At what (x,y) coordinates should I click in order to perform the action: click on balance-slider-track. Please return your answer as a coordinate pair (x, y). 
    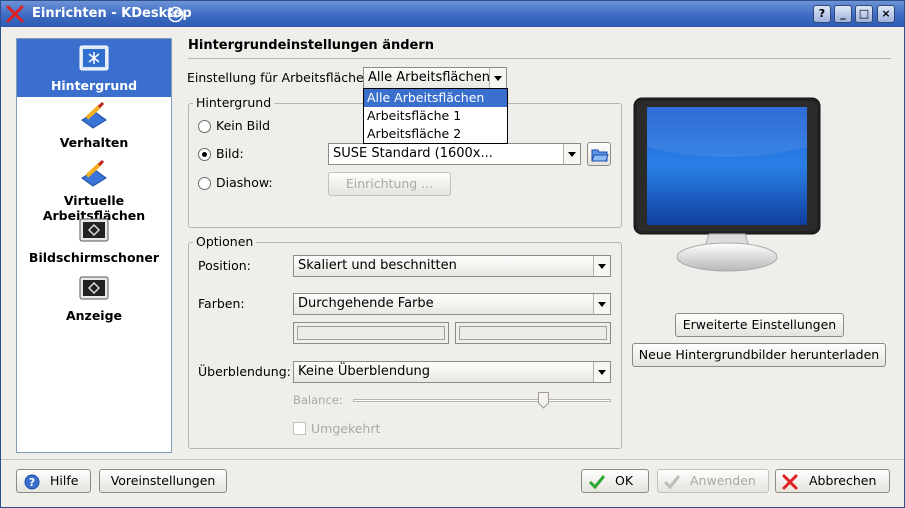
    Looking at the image, I should click on (482, 400).